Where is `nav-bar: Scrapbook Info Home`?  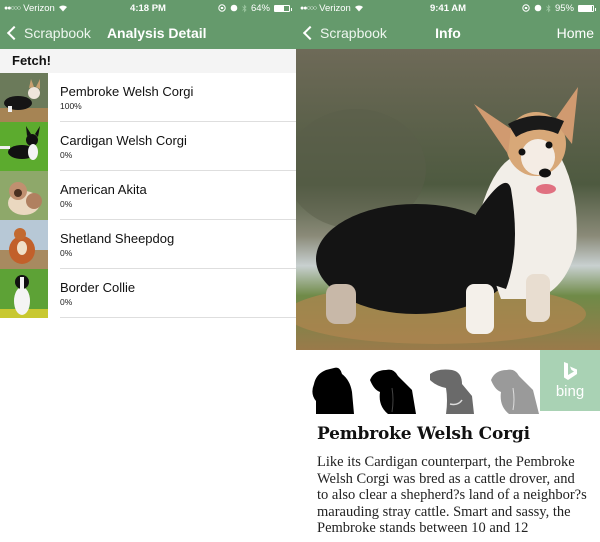 nav-bar: Scrapbook Info Home is located at coordinates (448, 32).